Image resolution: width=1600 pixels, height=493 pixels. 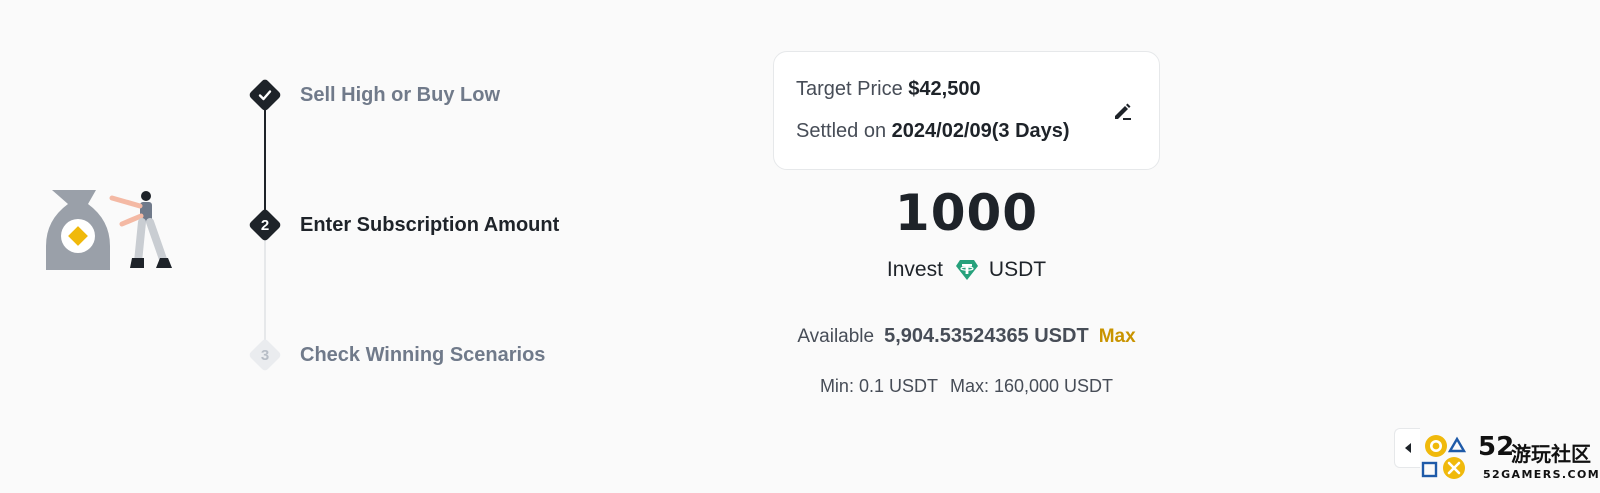 I want to click on checkmark-icon, so click(x=265, y=95).